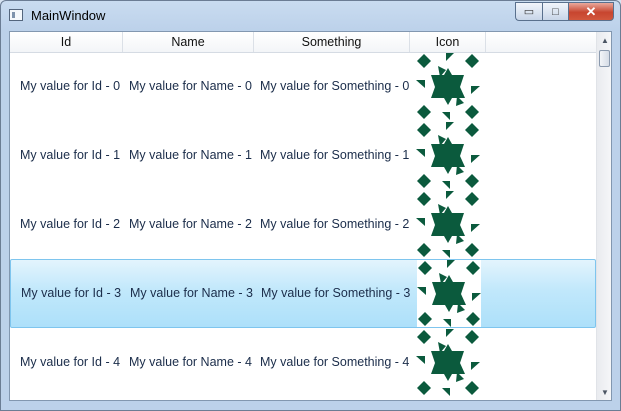 The height and width of the screenshot is (411, 621). What do you see at coordinates (191, 293) in the screenshot?
I see `cell-name: My value for Name - 3` at bounding box center [191, 293].